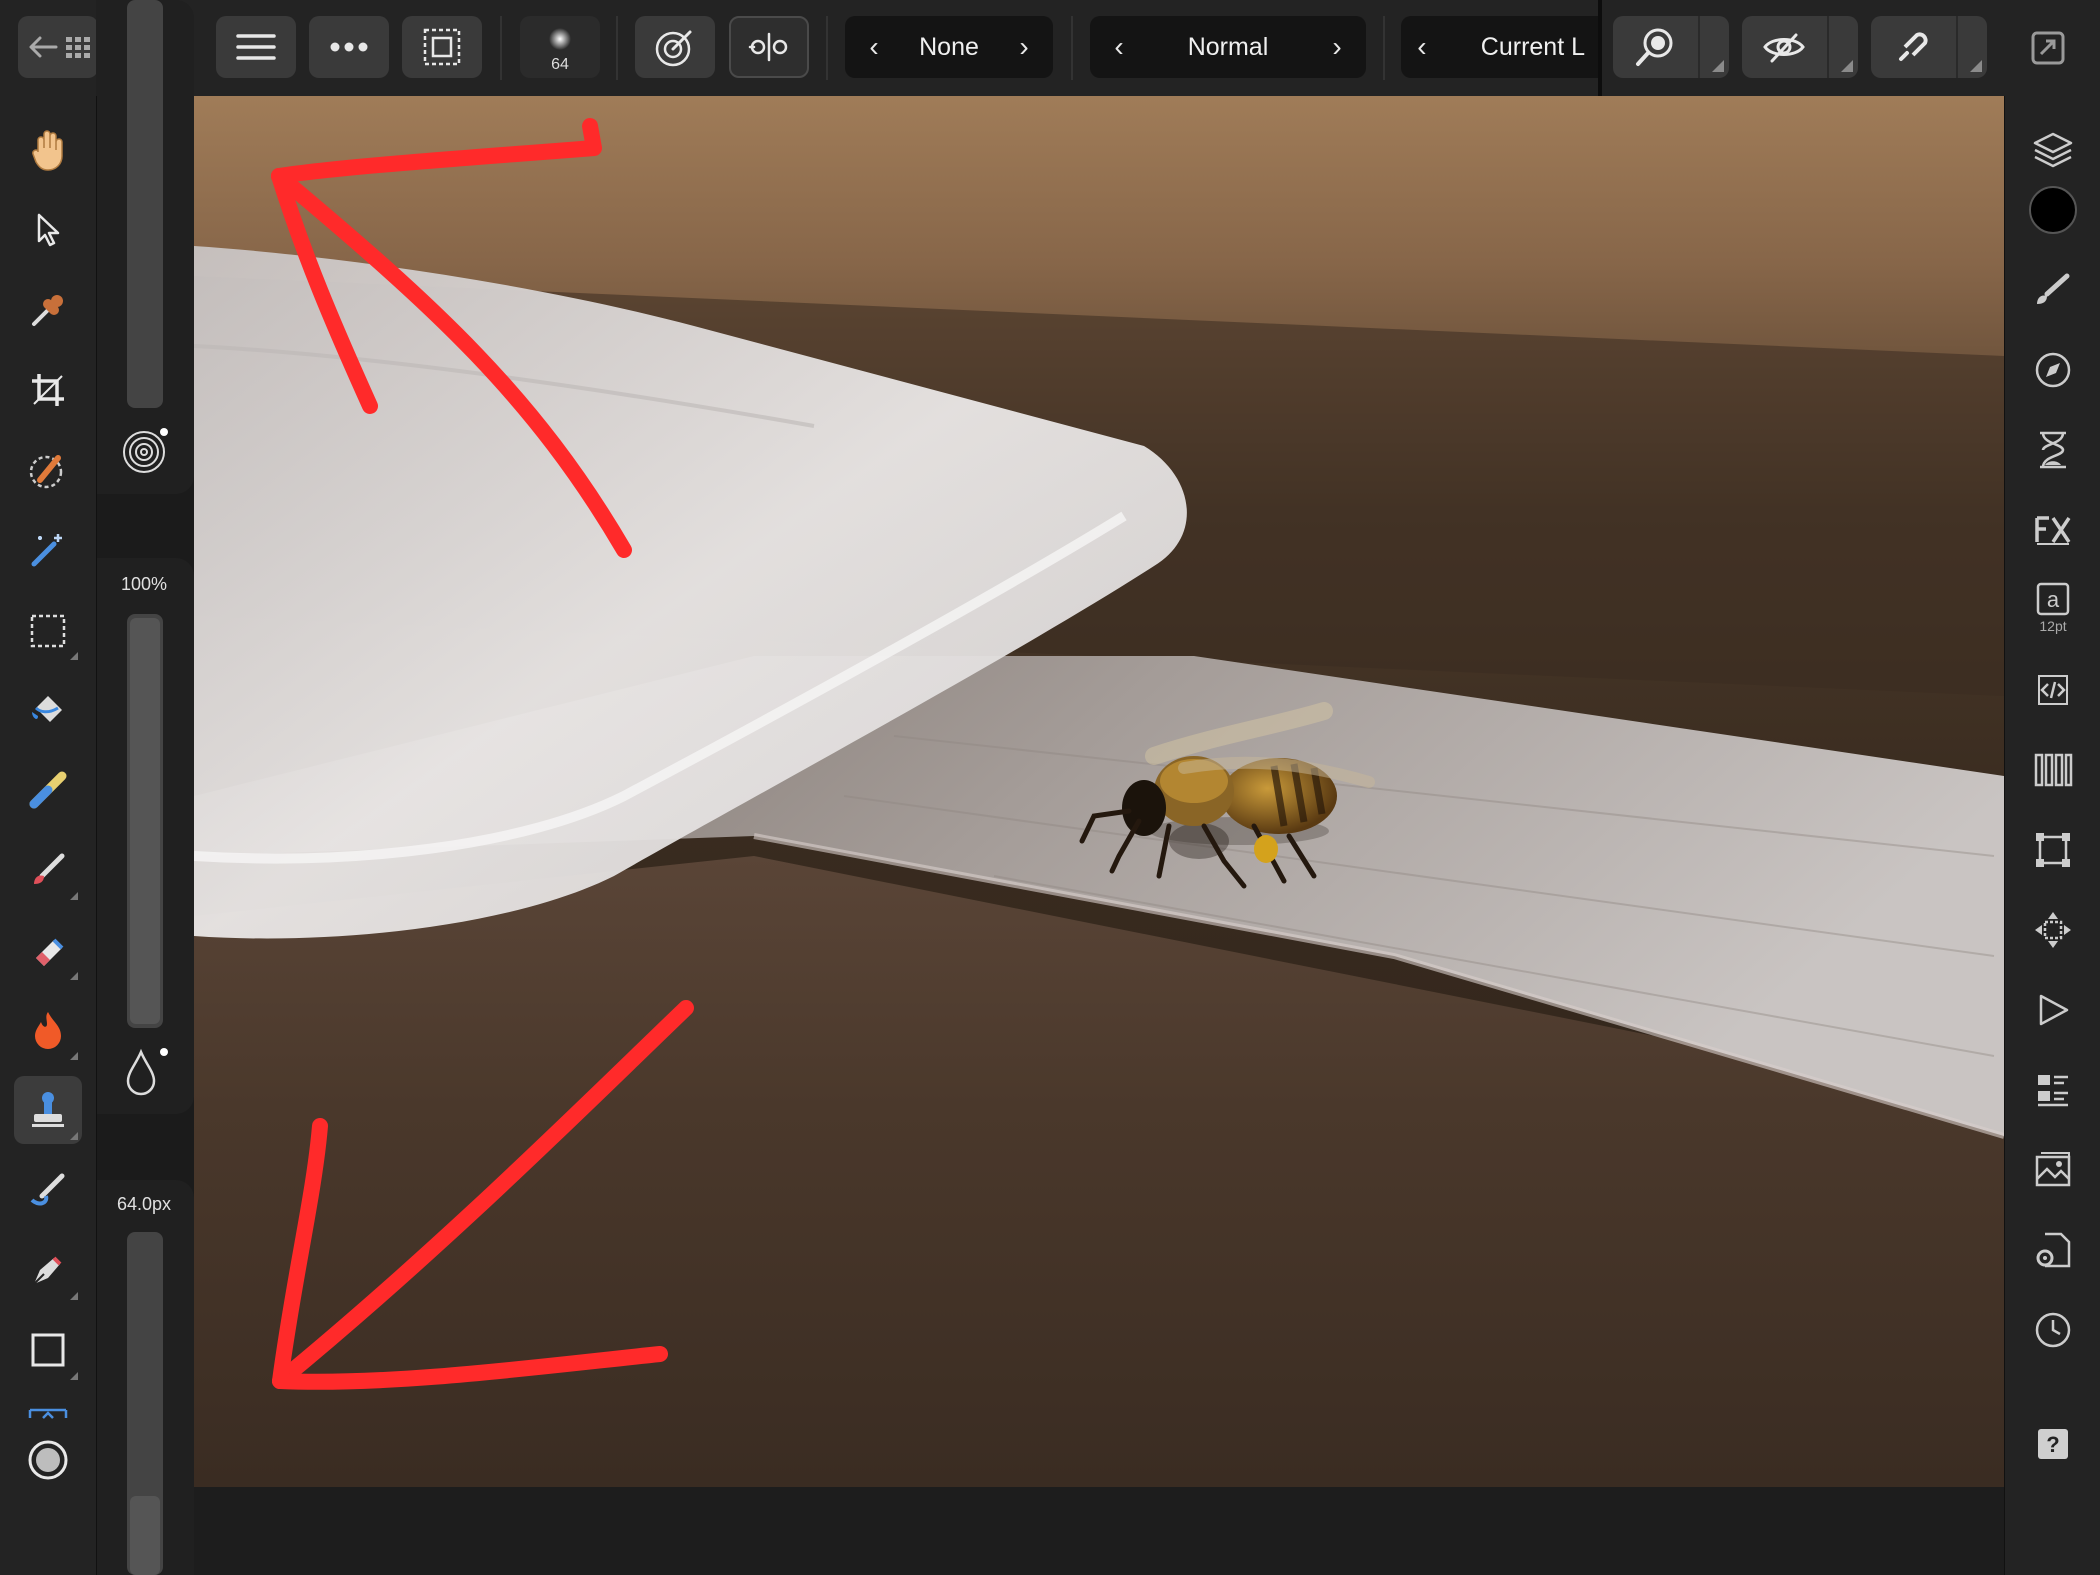 The image size is (2100, 1575). I want to click on symmetry-toggle, so click(769, 47).